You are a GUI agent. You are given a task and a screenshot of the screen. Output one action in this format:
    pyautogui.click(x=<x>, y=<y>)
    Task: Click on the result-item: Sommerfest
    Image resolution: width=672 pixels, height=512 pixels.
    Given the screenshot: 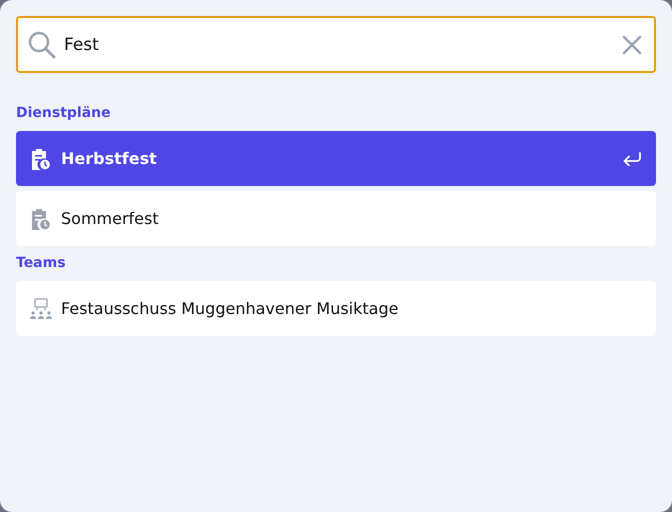 What is the action you would take?
    pyautogui.click(x=336, y=218)
    